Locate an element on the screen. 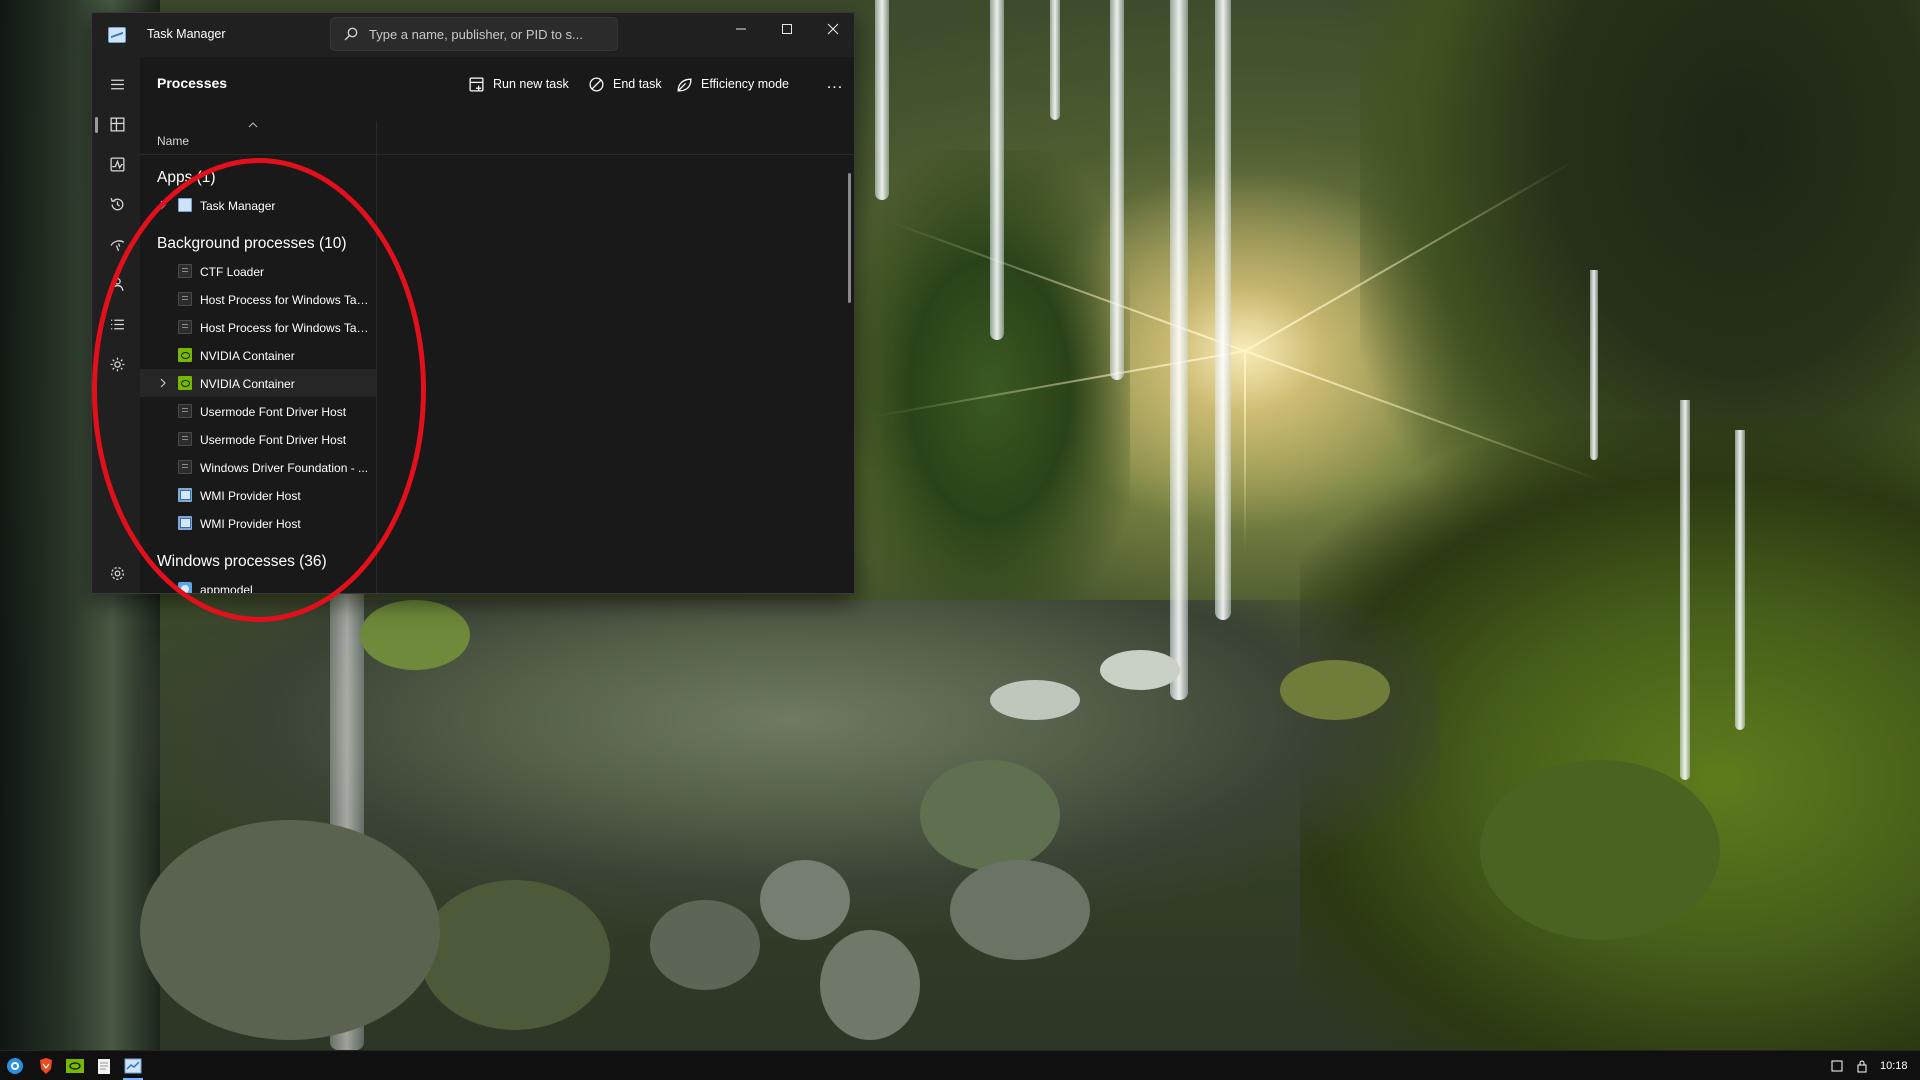 Image resolution: width=1920 pixels, height=1080 pixels. end-task-button: End task is located at coordinates (625, 84).